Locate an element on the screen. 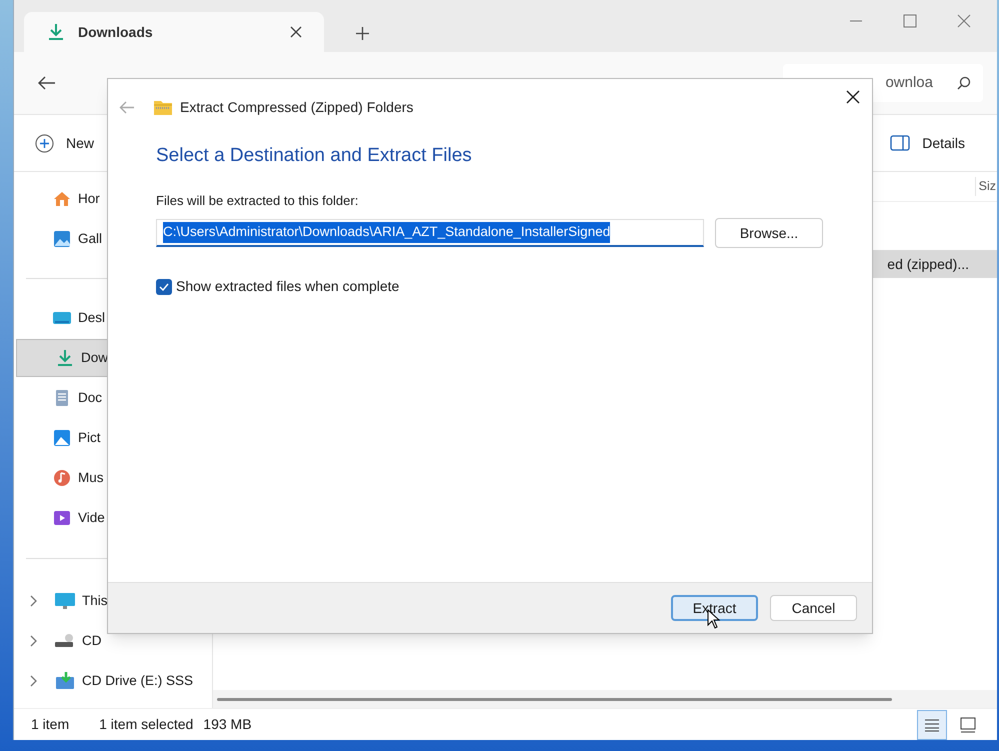  status-text: 193 MB is located at coordinates (227, 724).